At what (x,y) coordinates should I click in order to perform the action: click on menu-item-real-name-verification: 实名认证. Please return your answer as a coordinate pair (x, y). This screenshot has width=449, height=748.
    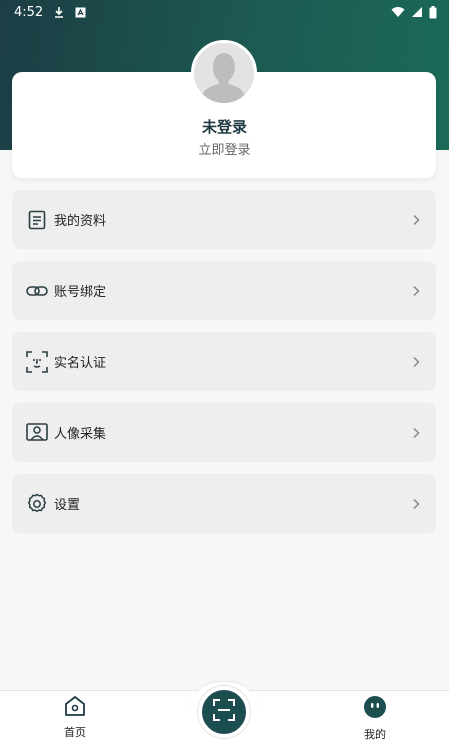
    Looking at the image, I should click on (224, 361).